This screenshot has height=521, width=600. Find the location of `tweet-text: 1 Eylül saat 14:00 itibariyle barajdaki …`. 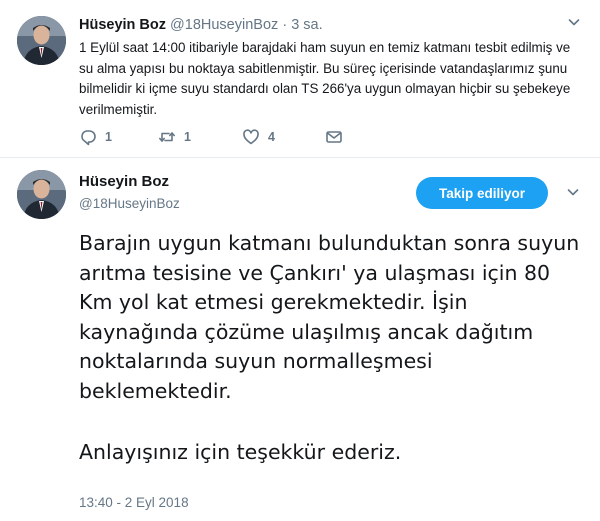

tweet-text: 1 Eylül saat 14:00 itibariyle barajdaki … is located at coordinates (325, 78).